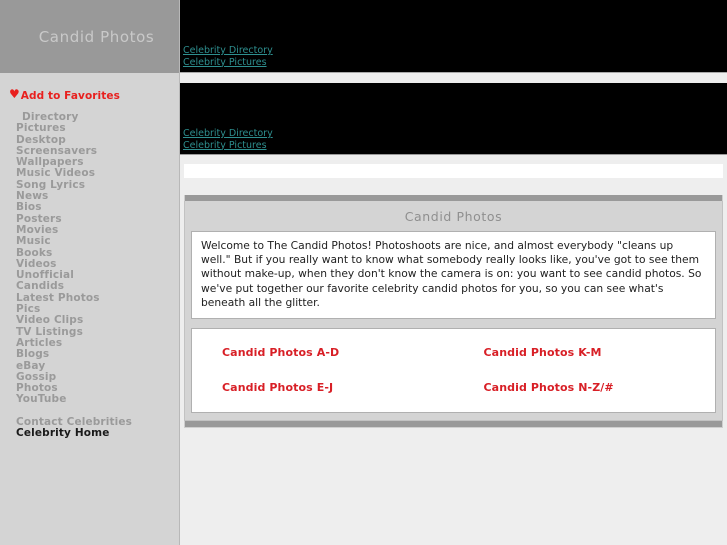 Image resolution: width=727 pixels, height=545 pixels. What do you see at coordinates (453, 425) in the screenshot?
I see `panel-bottom-bar` at bounding box center [453, 425].